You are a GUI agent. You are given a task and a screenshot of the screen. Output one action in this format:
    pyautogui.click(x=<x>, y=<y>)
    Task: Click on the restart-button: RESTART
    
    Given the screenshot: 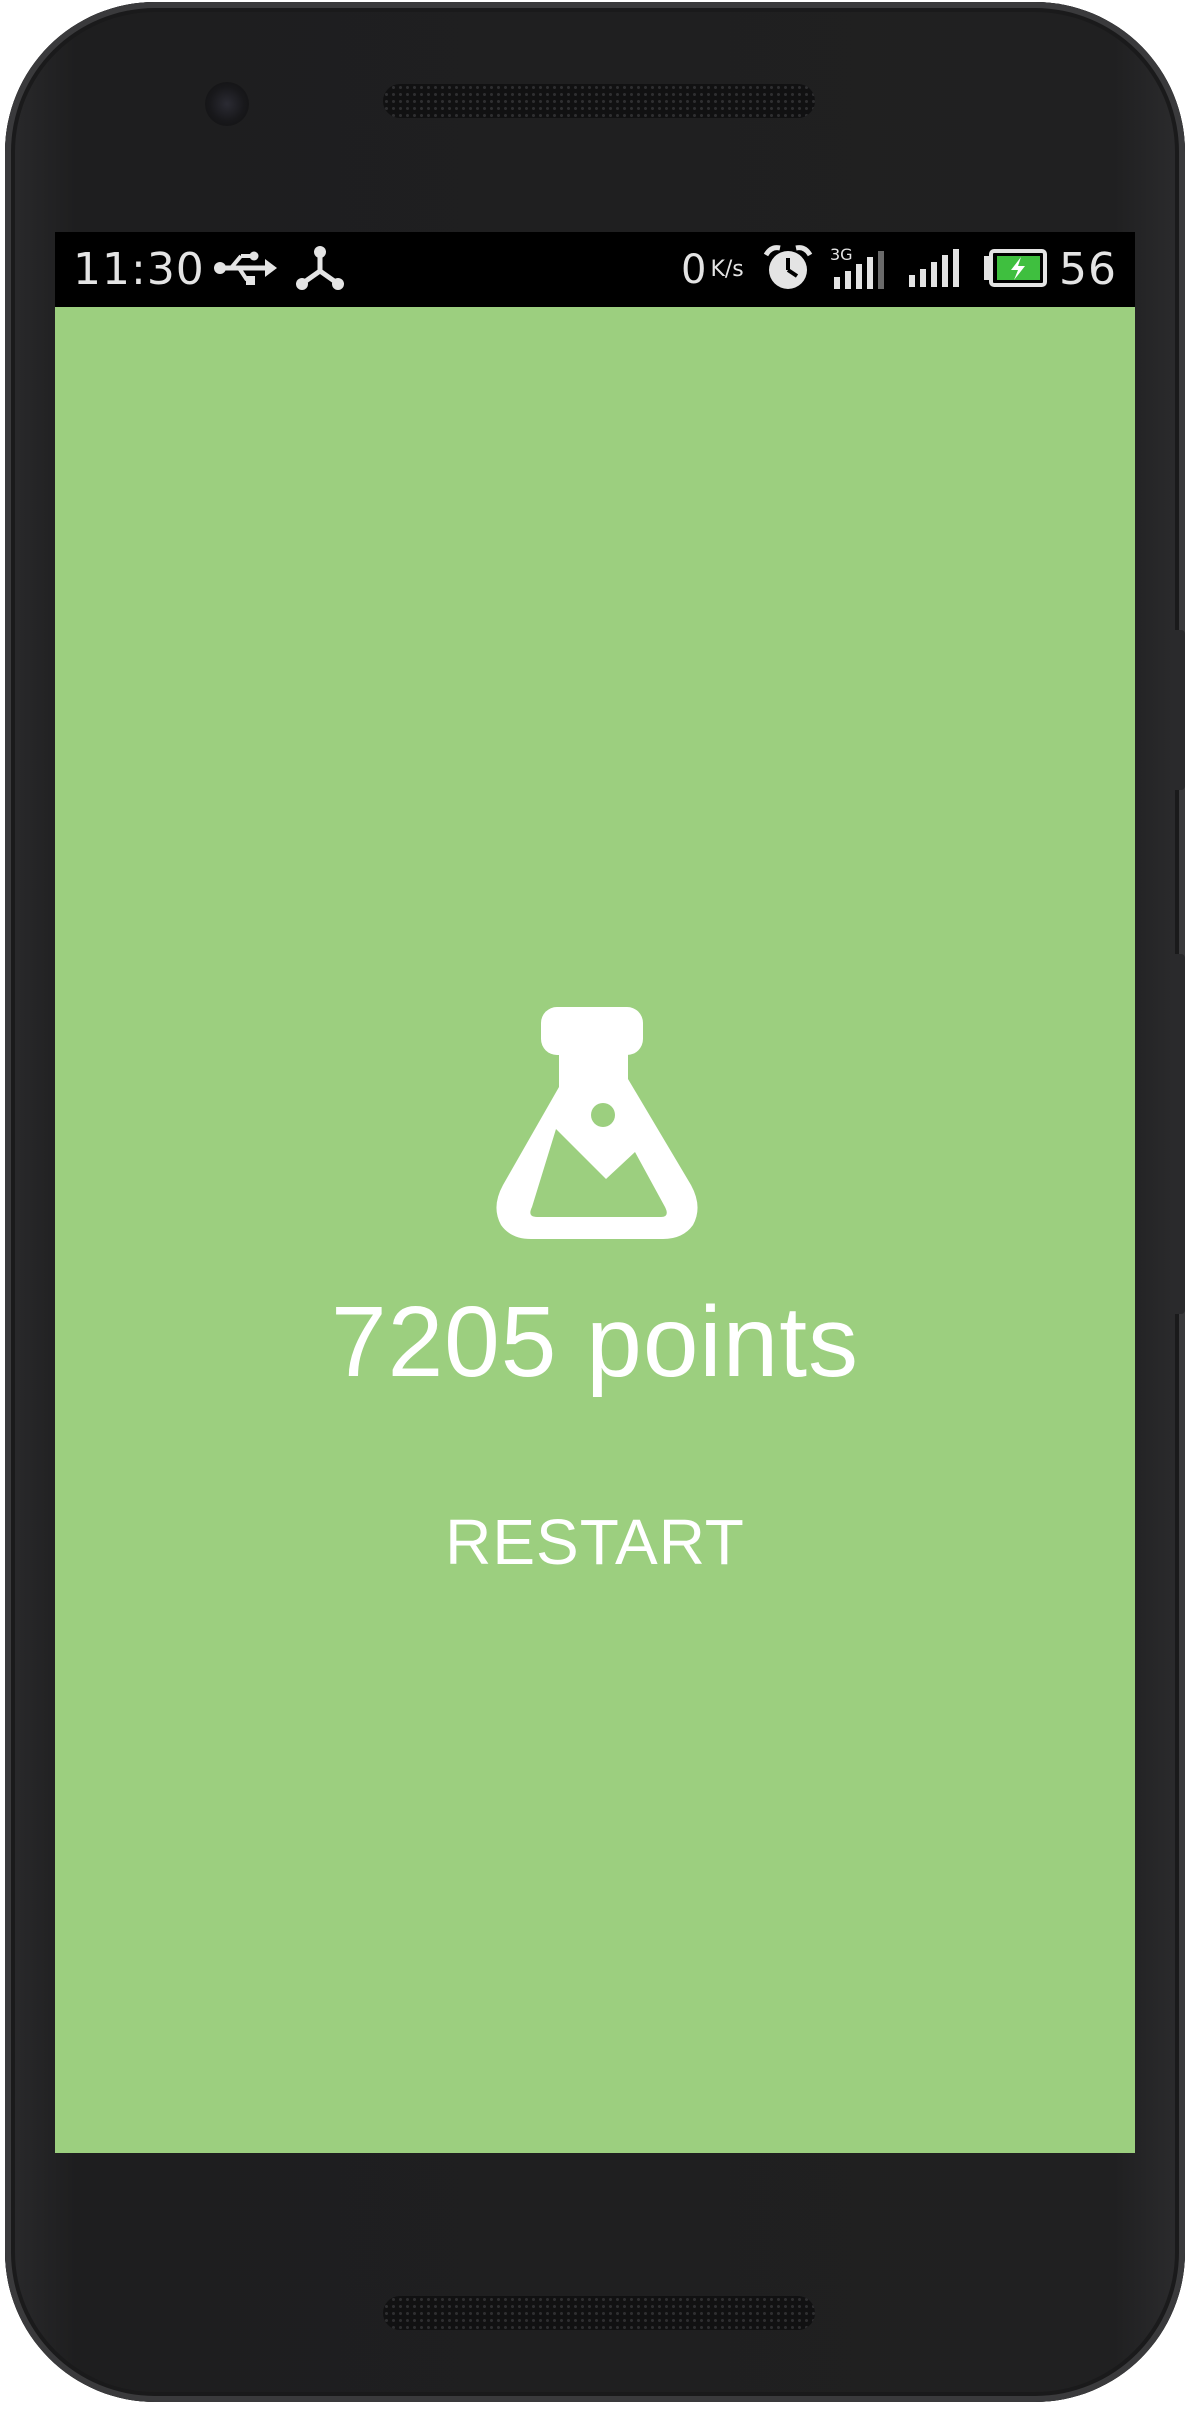 What is the action you would take?
    pyautogui.click(x=595, y=1542)
    